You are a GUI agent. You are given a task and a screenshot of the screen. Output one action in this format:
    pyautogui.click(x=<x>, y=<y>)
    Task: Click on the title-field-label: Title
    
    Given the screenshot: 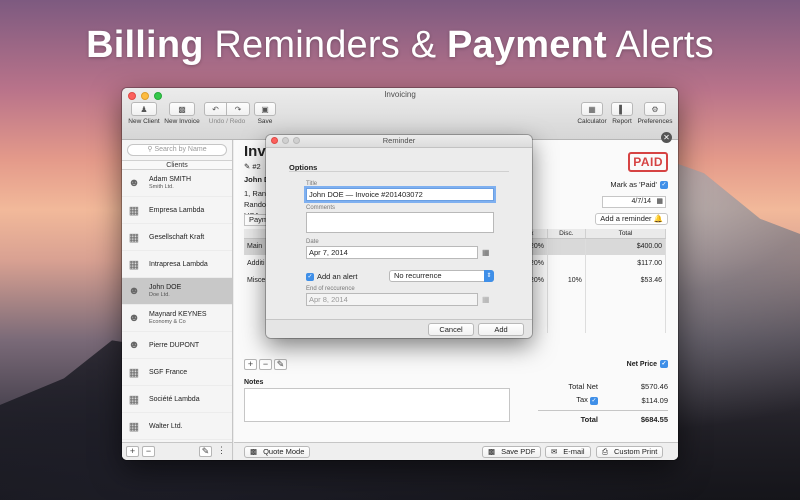 What is the action you would take?
    pyautogui.click(x=312, y=184)
    